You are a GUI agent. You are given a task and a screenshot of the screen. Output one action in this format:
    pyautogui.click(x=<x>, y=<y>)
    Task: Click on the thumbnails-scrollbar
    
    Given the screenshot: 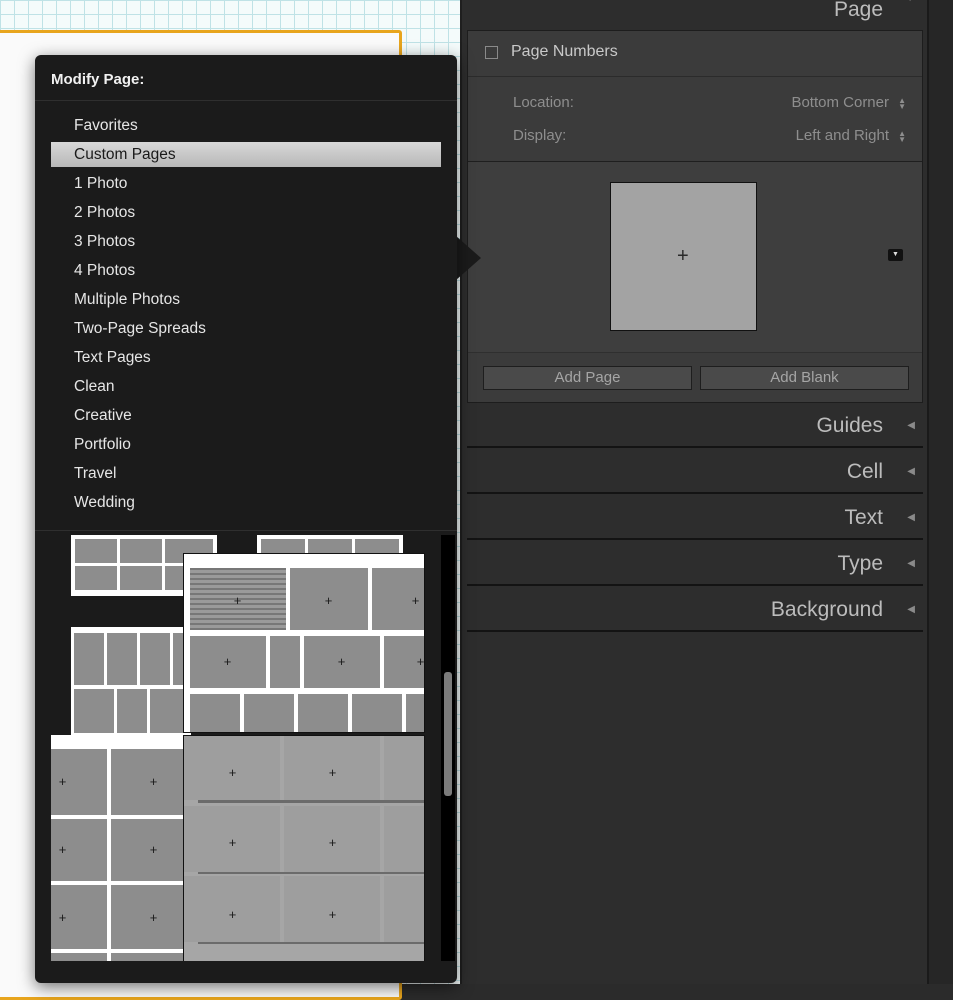 What is the action you would take?
    pyautogui.click(x=448, y=748)
    